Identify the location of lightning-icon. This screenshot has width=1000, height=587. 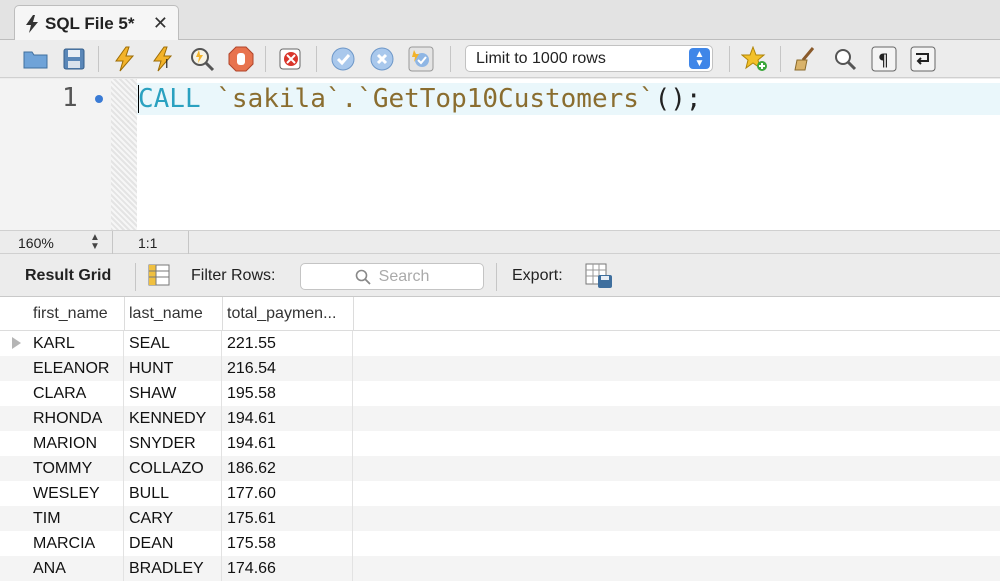
(32, 23).